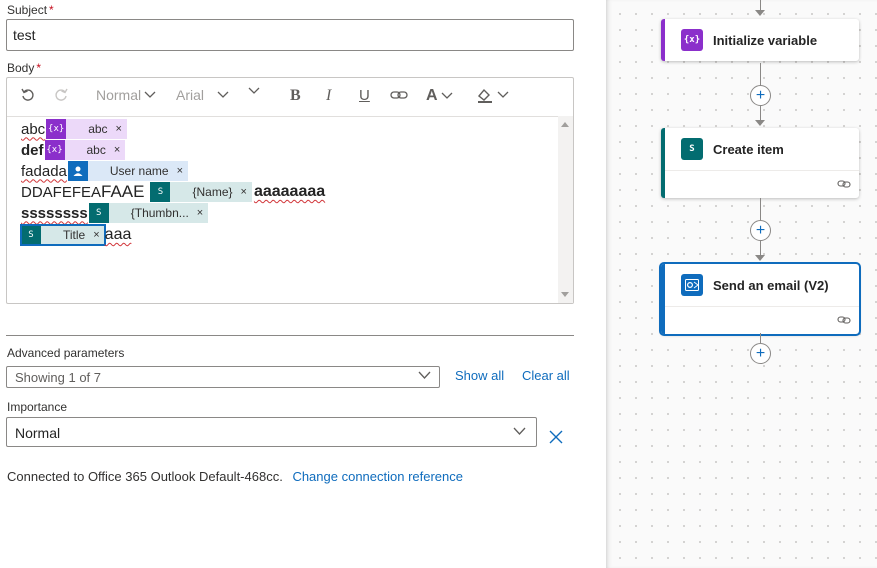 The image size is (877, 568). I want to click on token-label: {Name}, so click(205, 192).